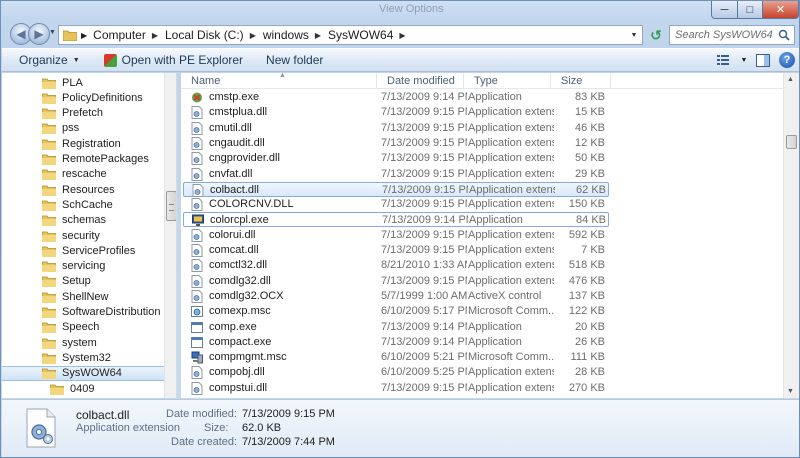 The height and width of the screenshot is (458, 800). What do you see at coordinates (291, 60) in the screenshot?
I see `new-folder-button: New folder` at bounding box center [291, 60].